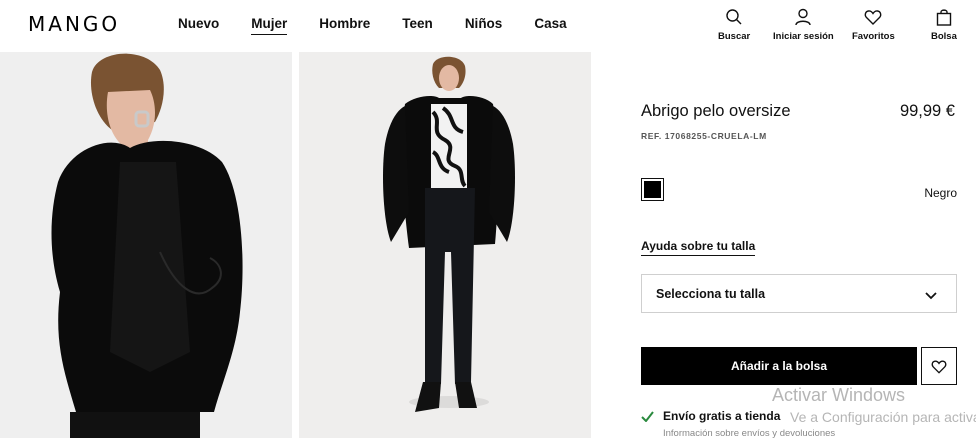 Image resolution: width=976 pixels, height=438 pixels. I want to click on login-label: Iniciar sesión, so click(803, 36).